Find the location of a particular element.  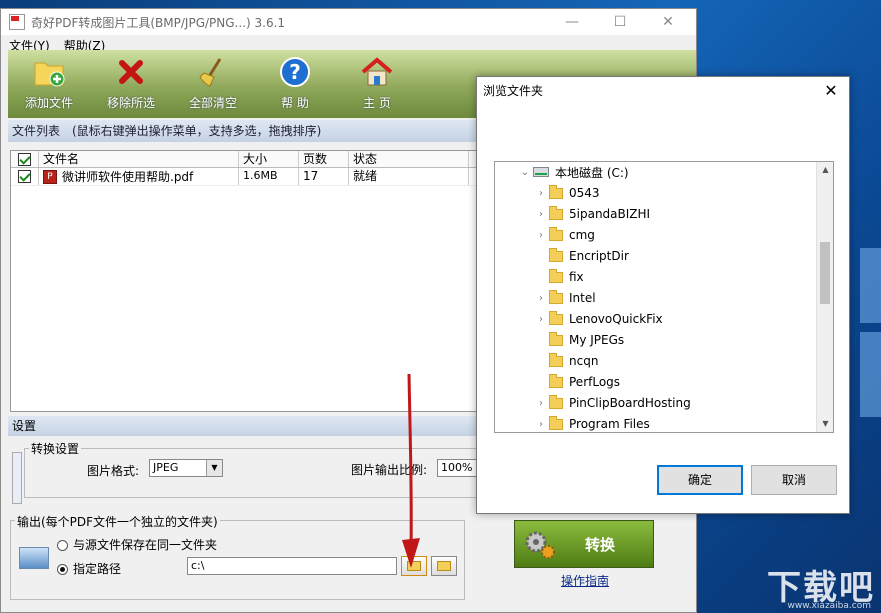

column-header-status: 状态 is located at coordinates (409, 159).